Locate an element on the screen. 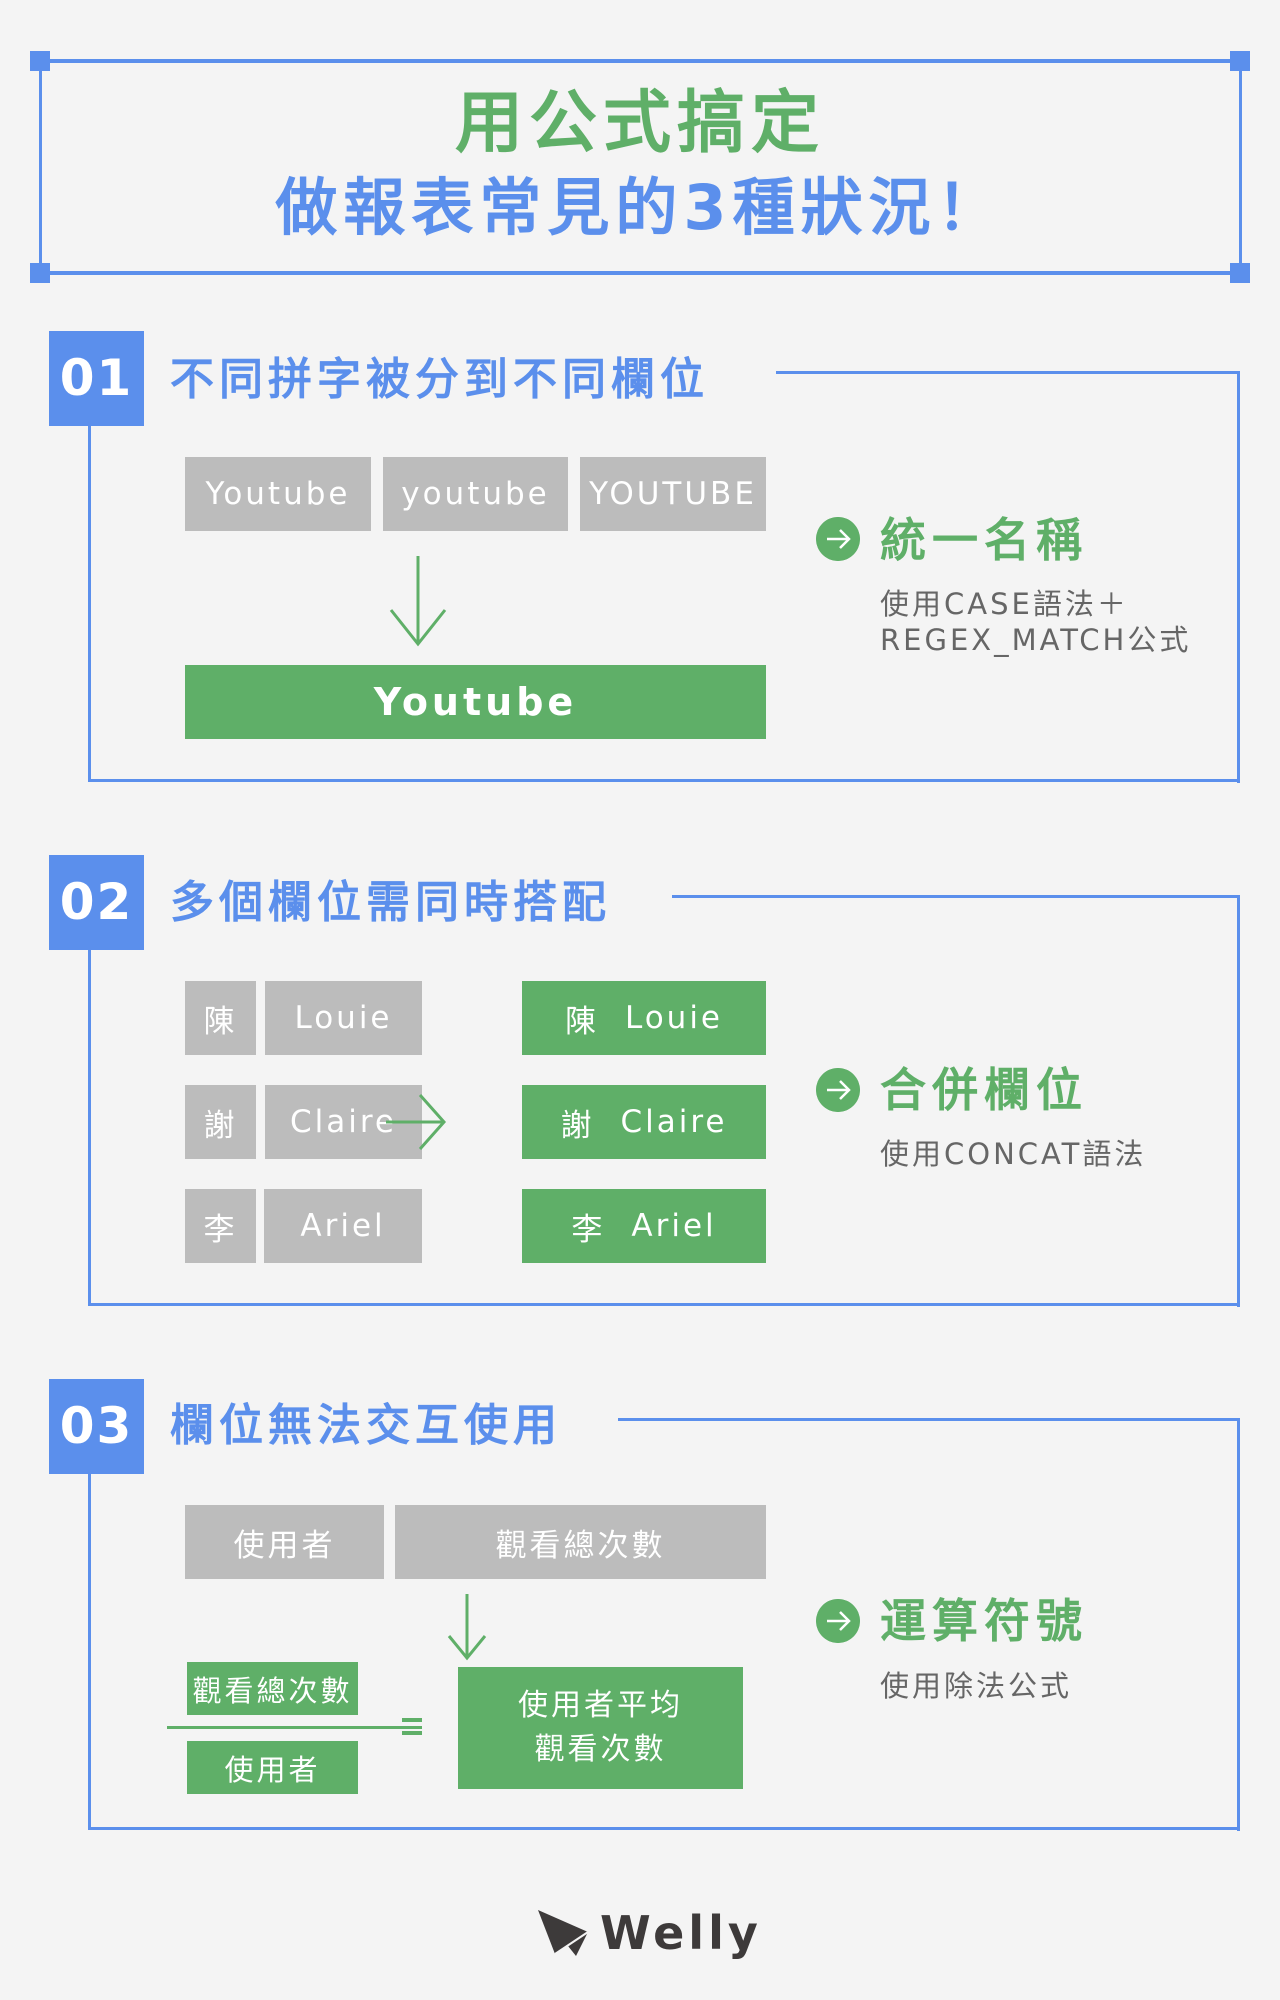 The image size is (1280, 2000). page-title: 用公式搞定 is located at coordinates (639, 123).